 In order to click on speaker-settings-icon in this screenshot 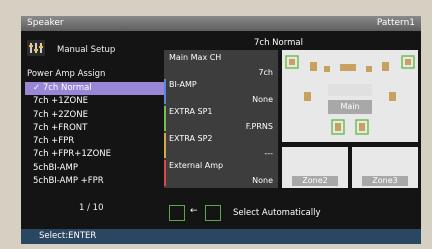, I will do `click(36, 48)`.